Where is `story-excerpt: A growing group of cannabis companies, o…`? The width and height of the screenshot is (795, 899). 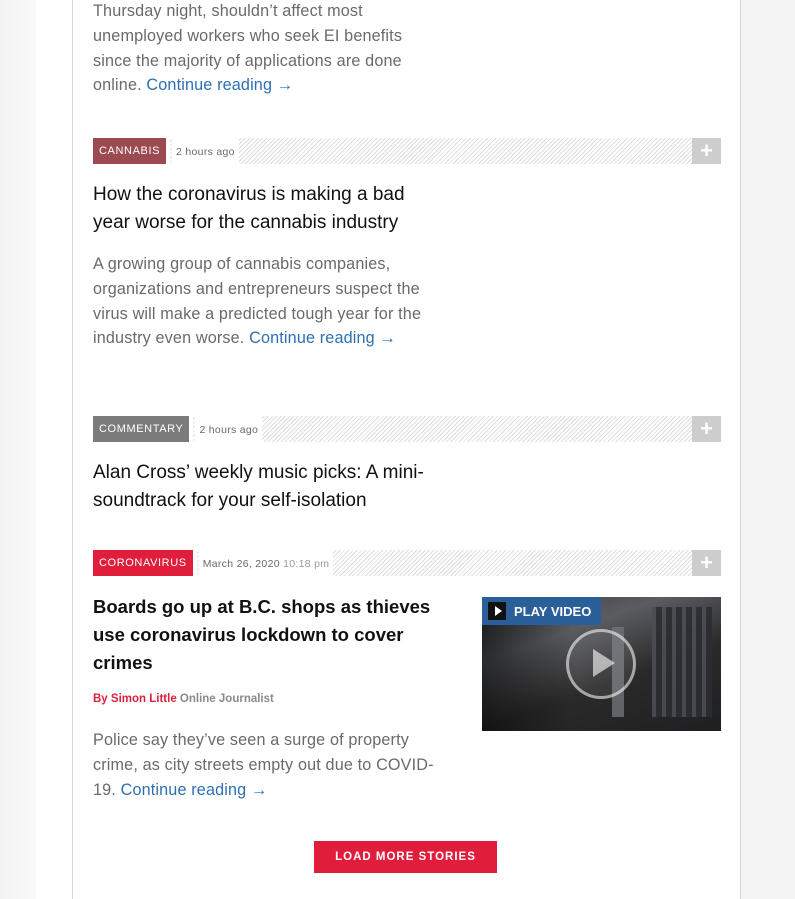 story-excerpt: A growing group of cannabis companies, o… is located at coordinates (257, 301).